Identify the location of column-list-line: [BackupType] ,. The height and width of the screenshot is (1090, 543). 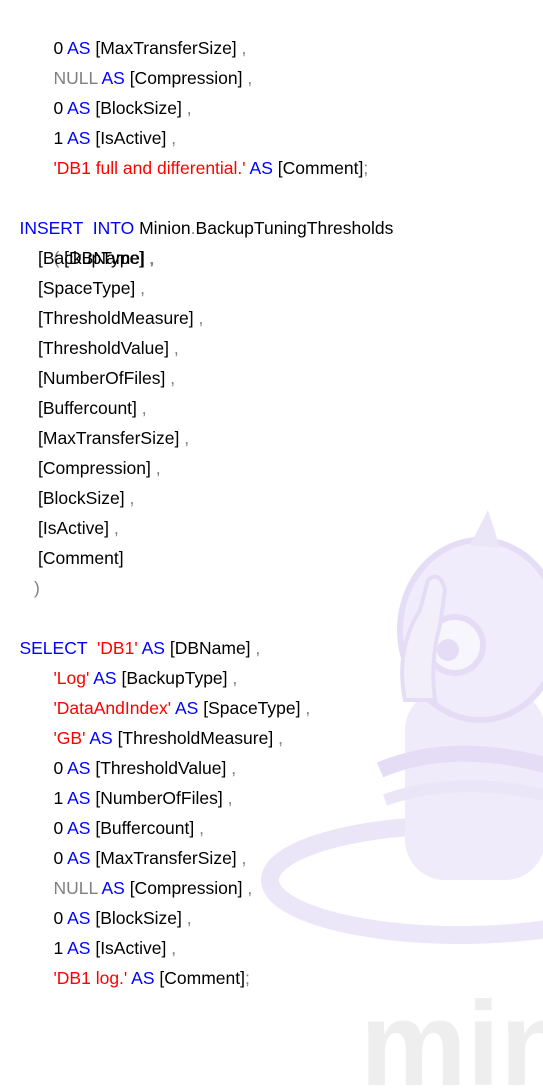
(96, 258).